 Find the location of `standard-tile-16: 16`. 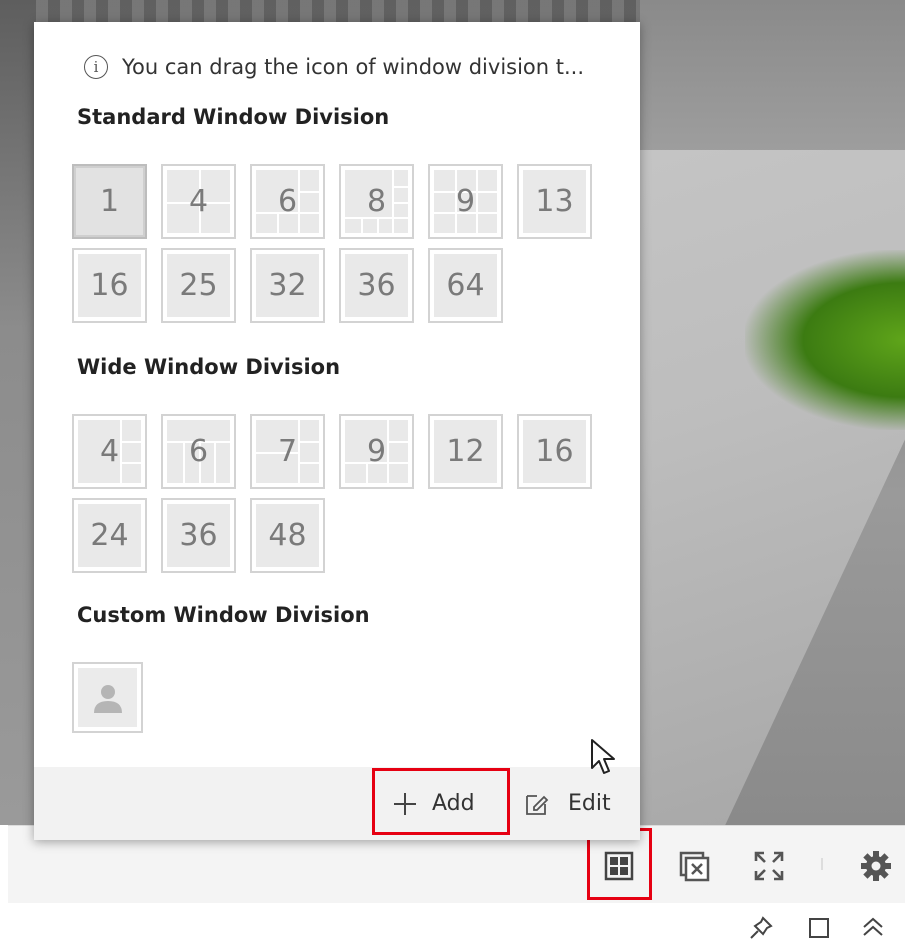

standard-tile-16: 16 is located at coordinates (109, 285).